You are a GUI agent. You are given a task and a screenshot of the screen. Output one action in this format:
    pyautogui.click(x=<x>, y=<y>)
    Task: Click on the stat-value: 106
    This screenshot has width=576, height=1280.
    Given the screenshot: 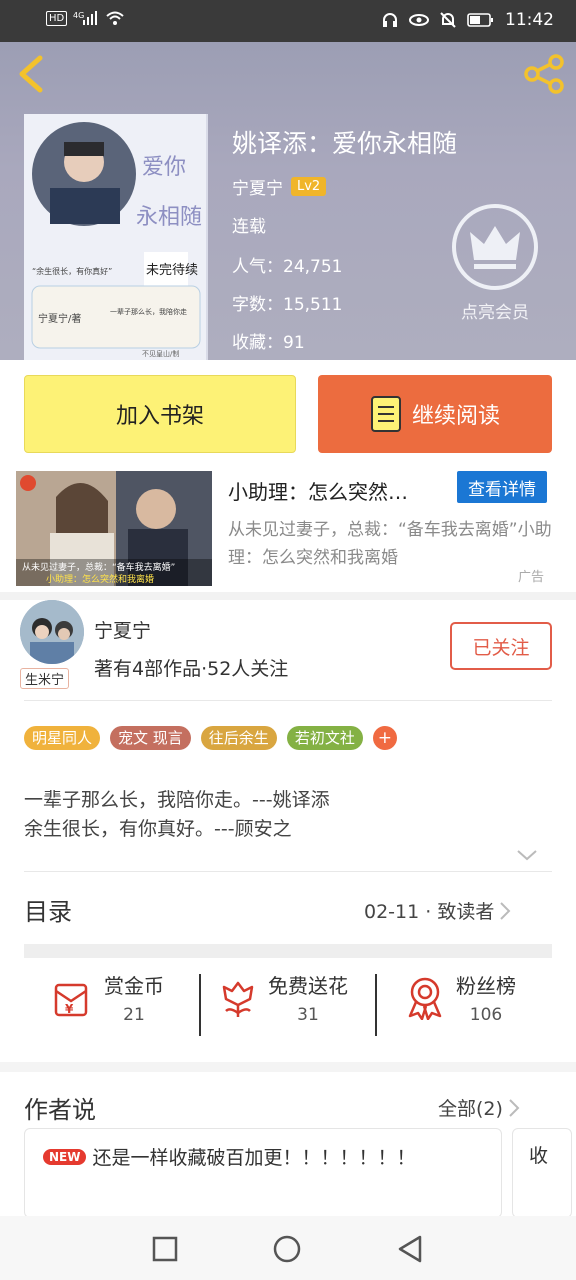 What is the action you would take?
    pyautogui.click(x=486, y=1015)
    